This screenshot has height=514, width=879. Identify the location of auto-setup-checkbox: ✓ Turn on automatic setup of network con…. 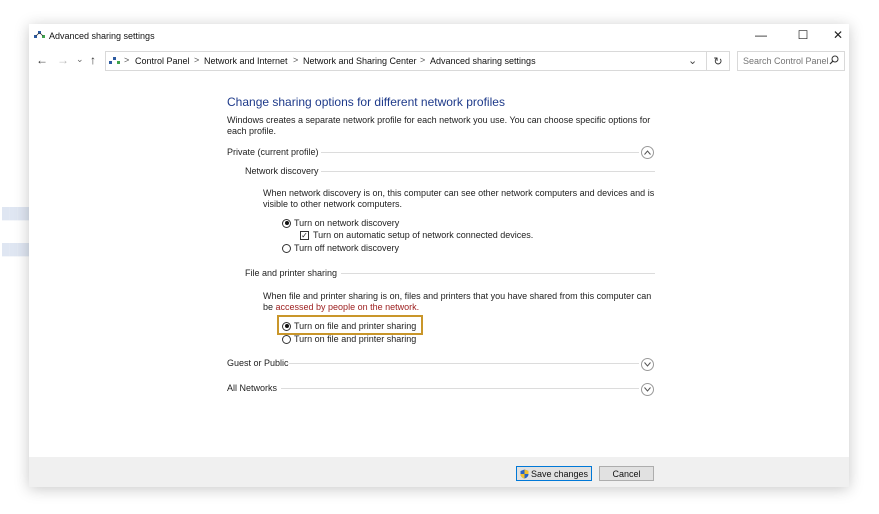
(416, 235).